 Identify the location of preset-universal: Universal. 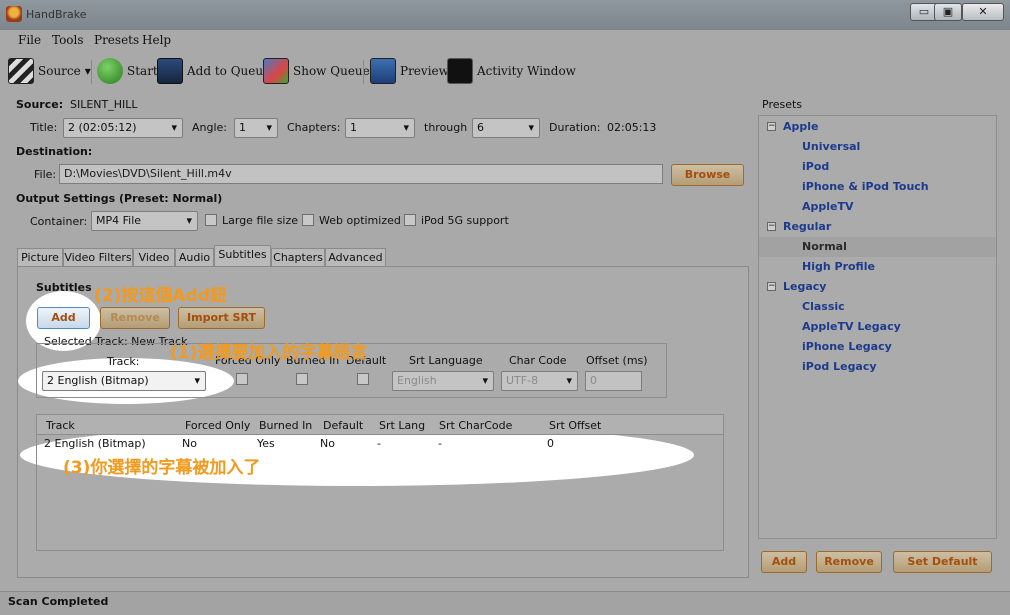
(831, 146).